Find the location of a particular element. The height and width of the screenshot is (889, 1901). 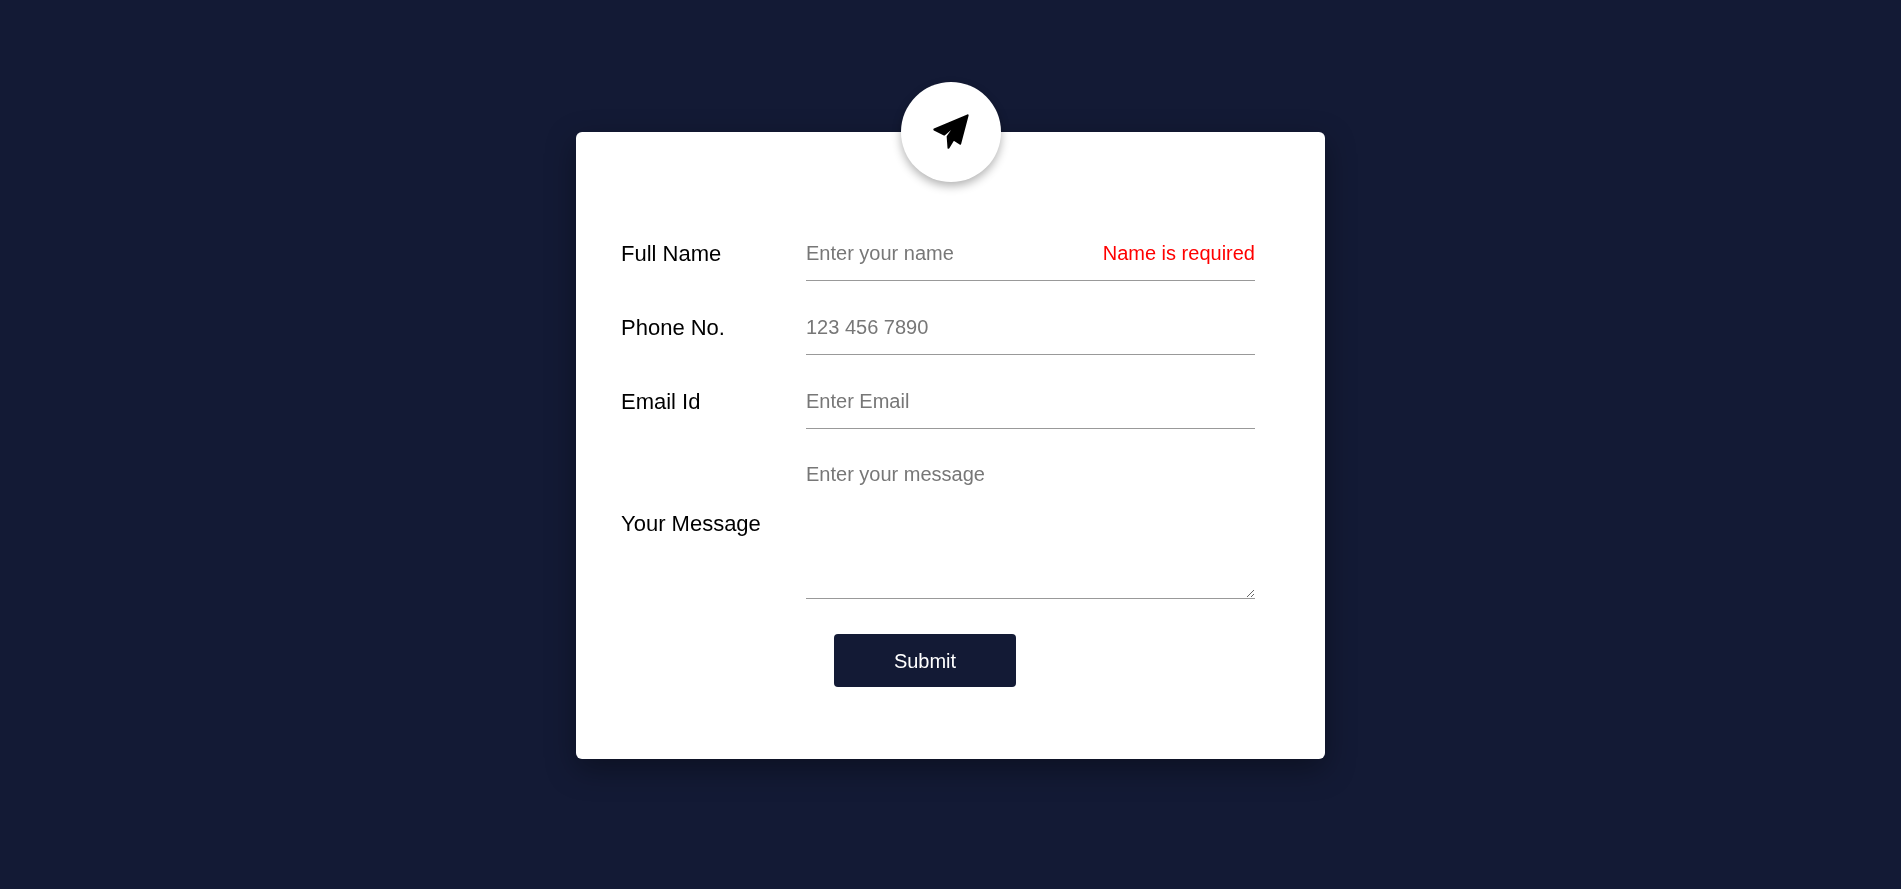

field-label: Full Name is located at coordinates (672, 253).